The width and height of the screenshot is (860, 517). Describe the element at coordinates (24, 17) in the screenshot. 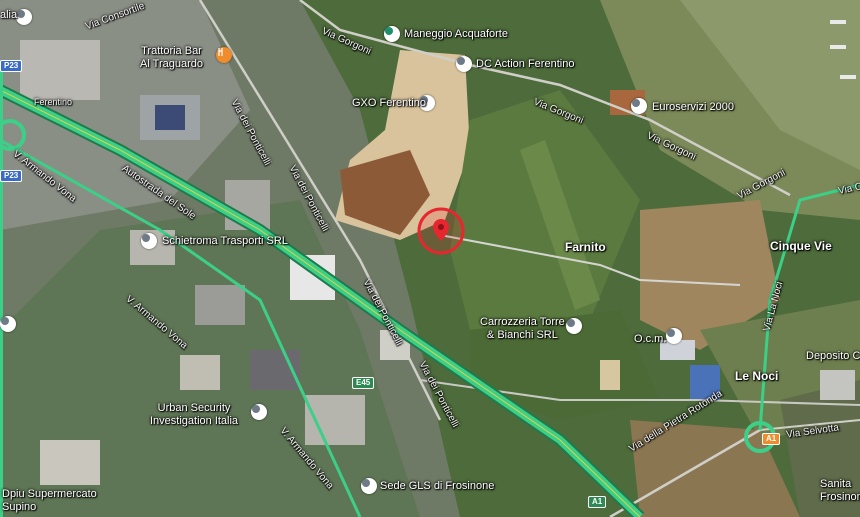

I see `top-left-pin-icon` at that location.